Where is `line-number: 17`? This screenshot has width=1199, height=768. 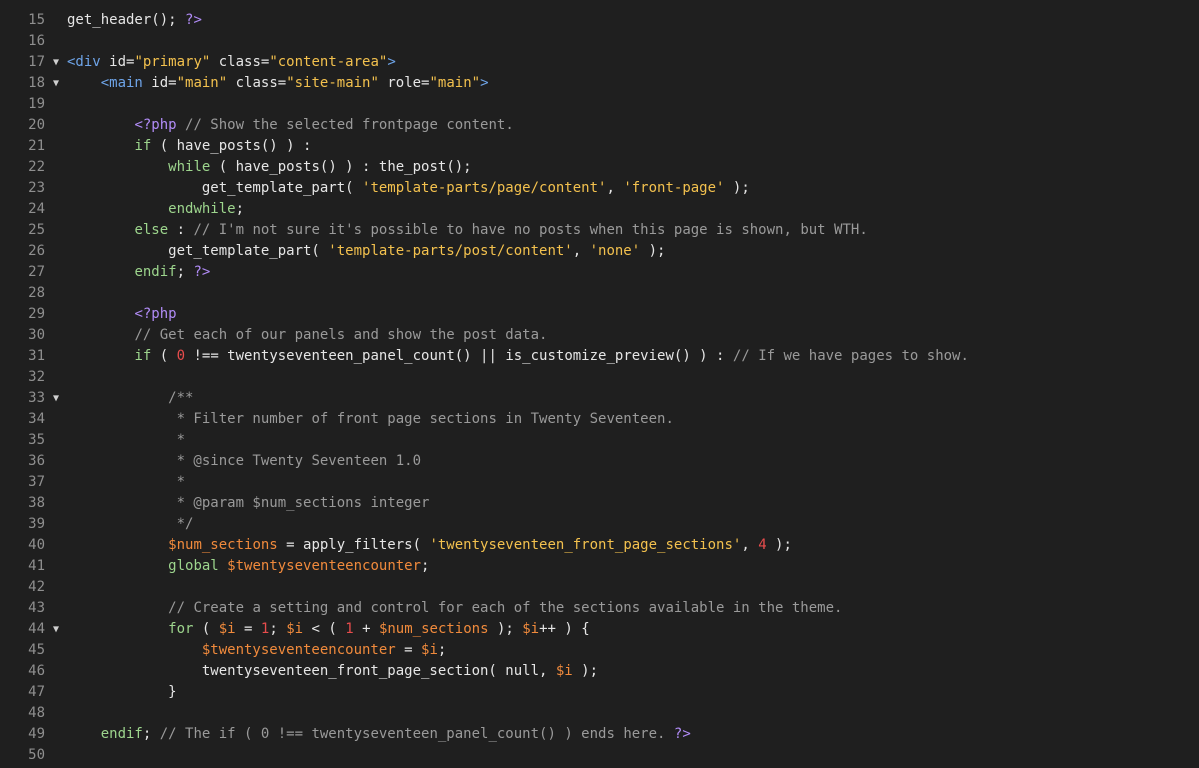
line-number: 17 is located at coordinates (36, 62).